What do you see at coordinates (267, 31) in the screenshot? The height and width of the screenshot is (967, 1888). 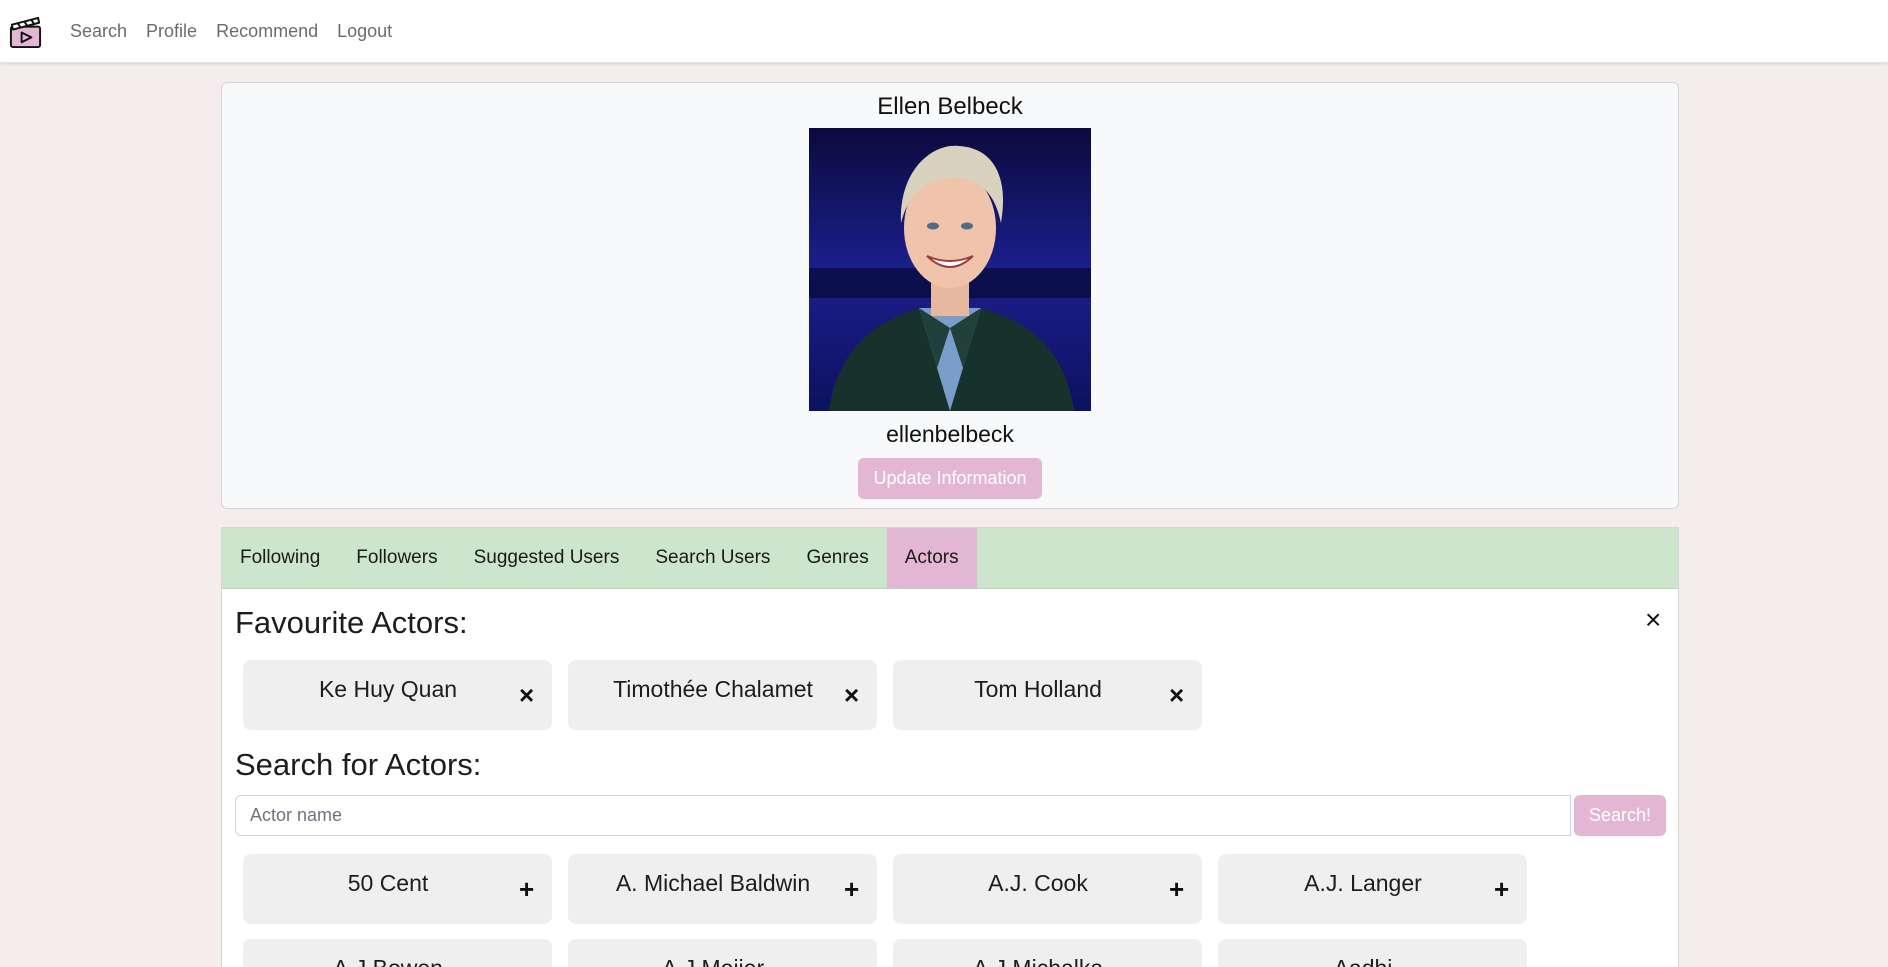 I see `nav-recommend-link: Recommend` at bounding box center [267, 31].